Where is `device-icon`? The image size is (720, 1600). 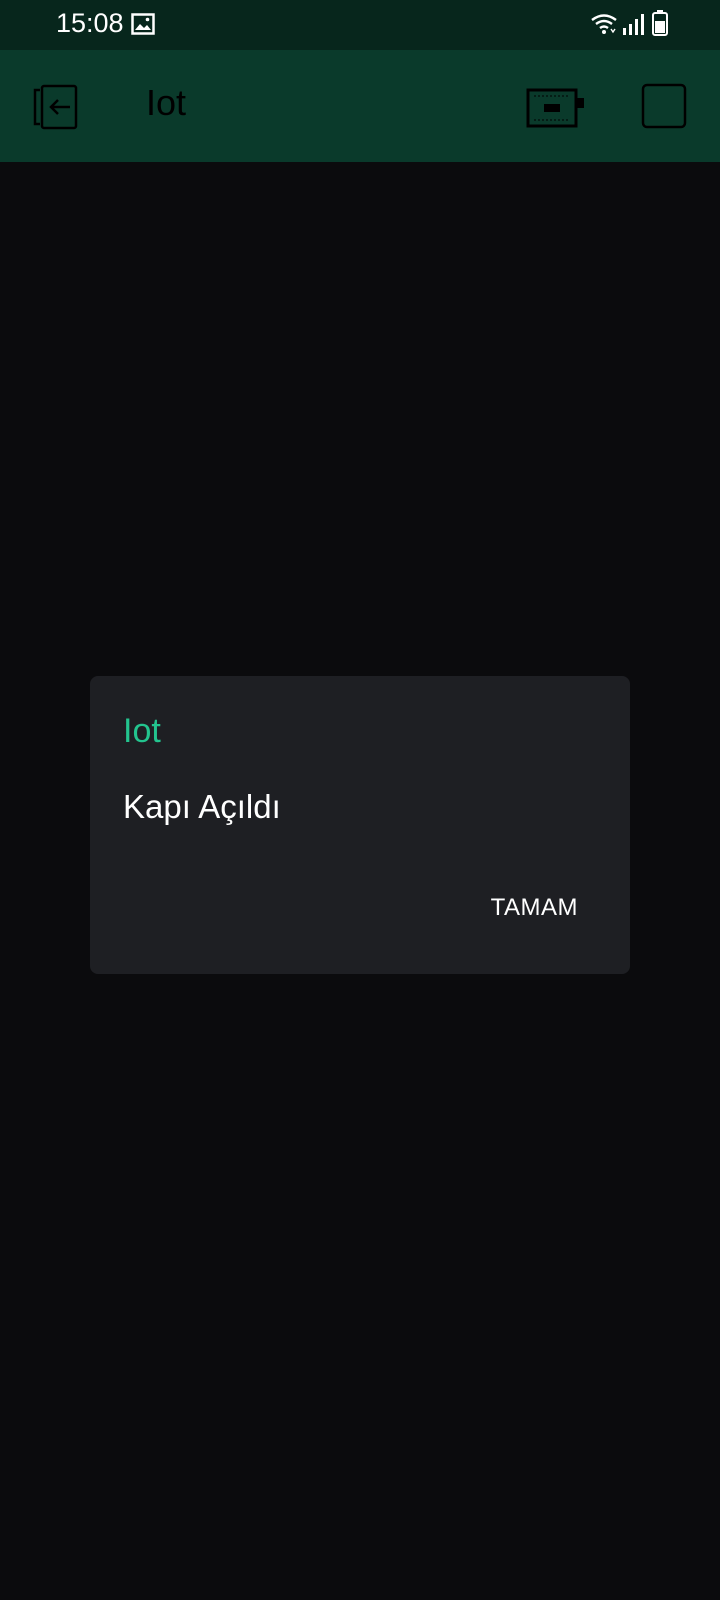 device-icon is located at coordinates (556, 108).